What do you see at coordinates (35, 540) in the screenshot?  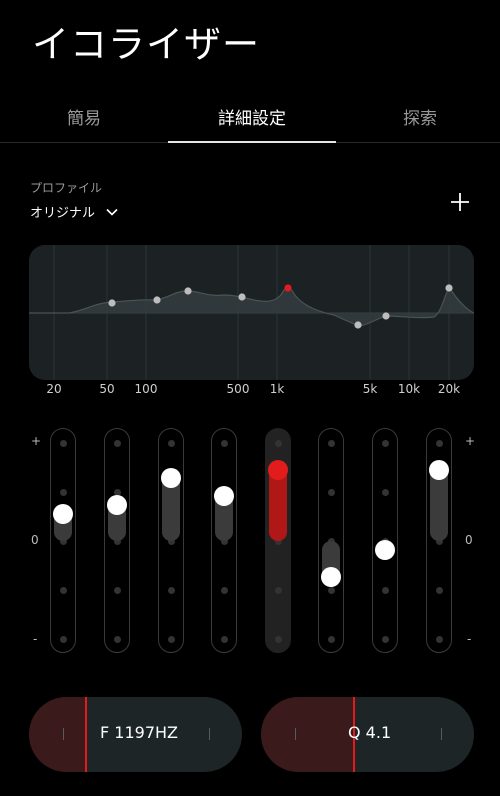 I see `scale-zero-left: 0` at bounding box center [35, 540].